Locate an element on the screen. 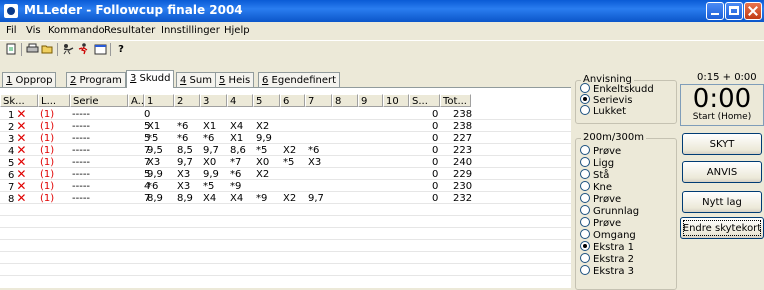 This screenshot has width=764, height=290. radio-anvisning-option: Lukket is located at coordinates (603, 111).